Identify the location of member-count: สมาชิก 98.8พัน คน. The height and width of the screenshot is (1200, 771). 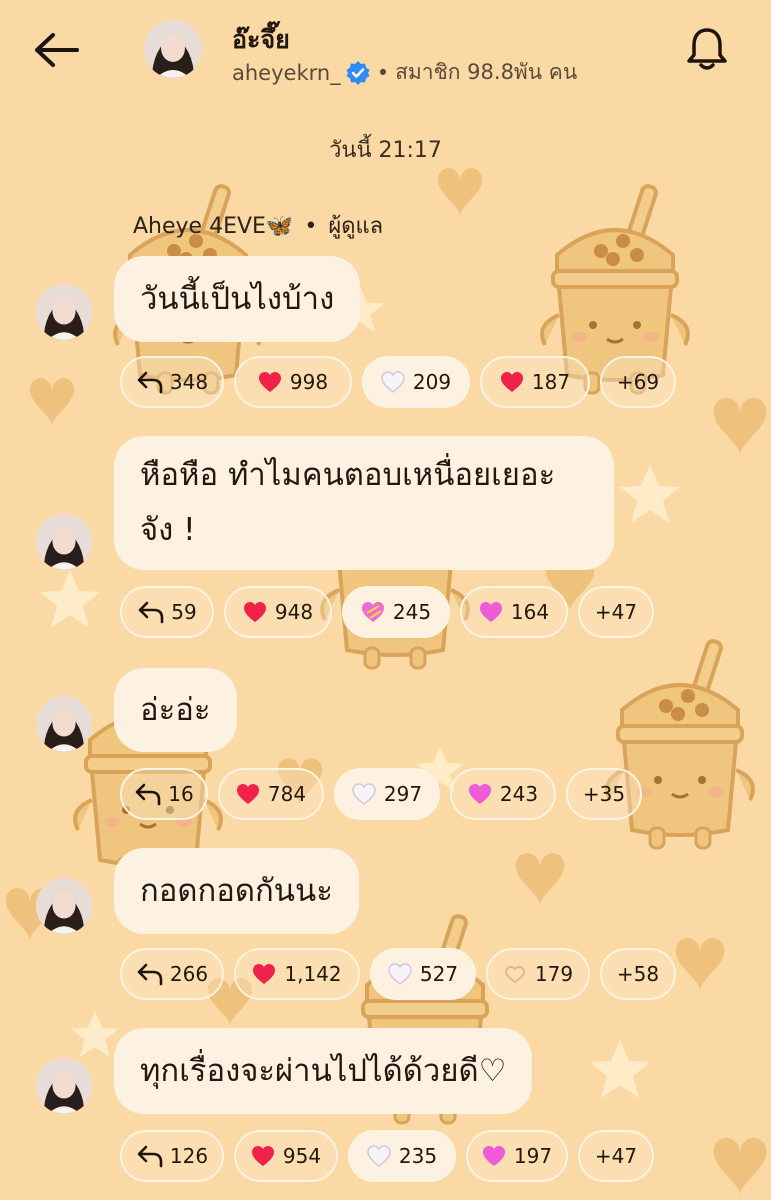
(486, 72).